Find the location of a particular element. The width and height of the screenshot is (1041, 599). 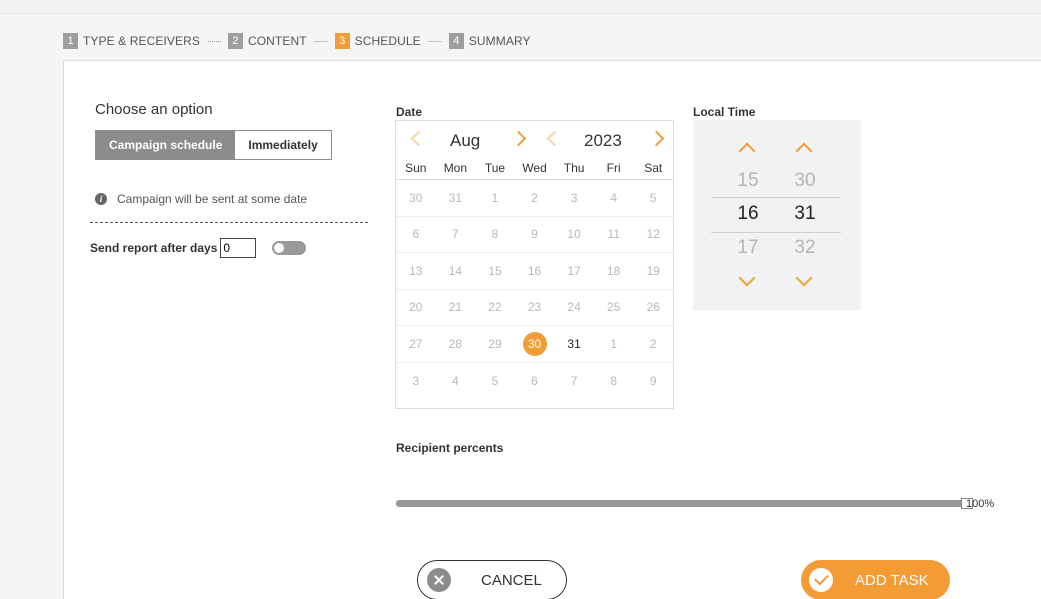

calendar-year: 2023 is located at coordinates (603, 141).